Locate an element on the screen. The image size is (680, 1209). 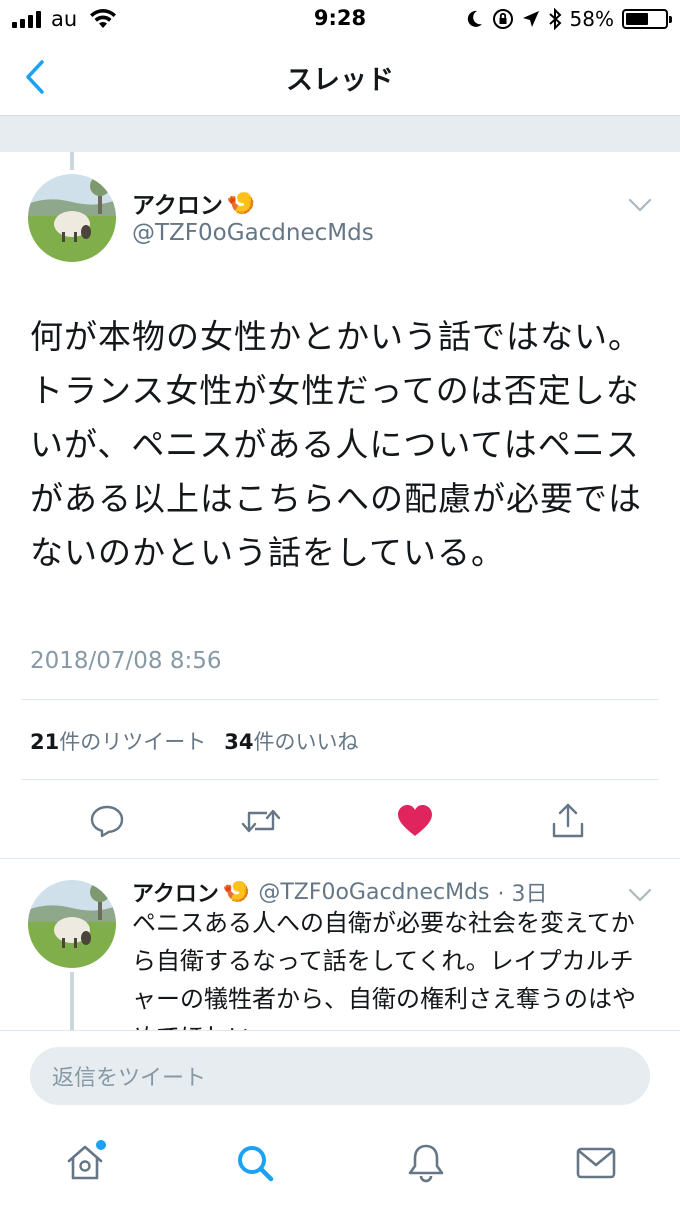
retweet-button is located at coordinates (261, 821).